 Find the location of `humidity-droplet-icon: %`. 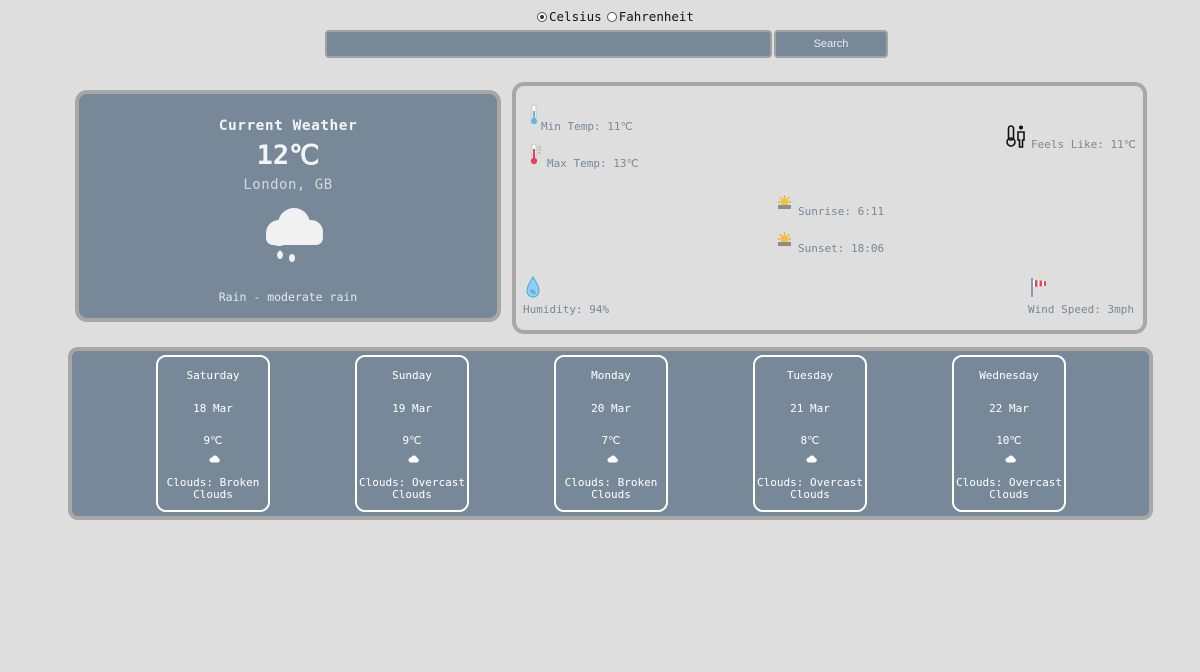

humidity-droplet-icon: % is located at coordinates (533, 287).